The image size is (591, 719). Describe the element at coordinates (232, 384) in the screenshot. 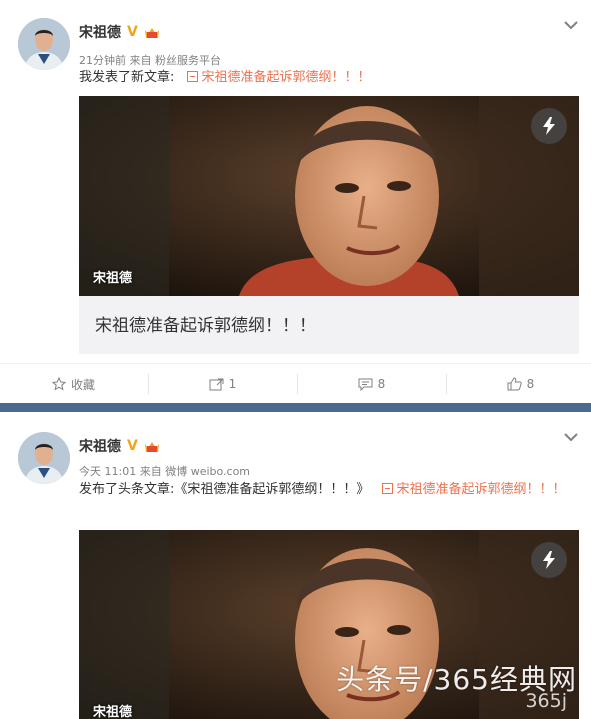

I see `repost-count: 1` at that location.